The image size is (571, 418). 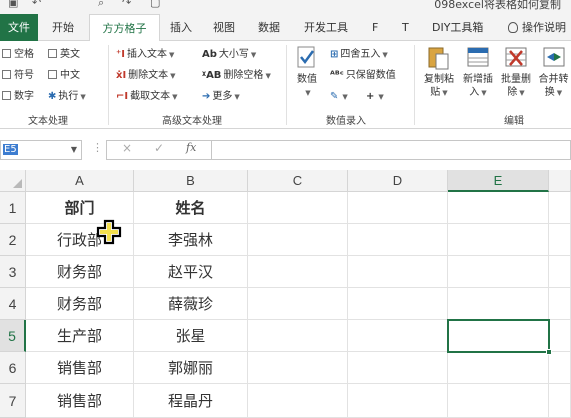 I want to click on save-icon: ▣, so click(x=13, y=4).